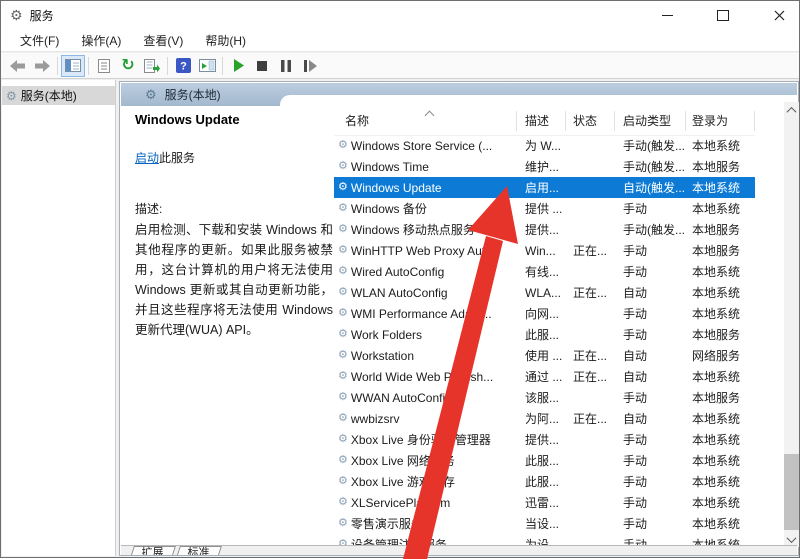 This screenshot has width=800, height=559. I want to click on tab-standard: 标准, so click(198, 550).